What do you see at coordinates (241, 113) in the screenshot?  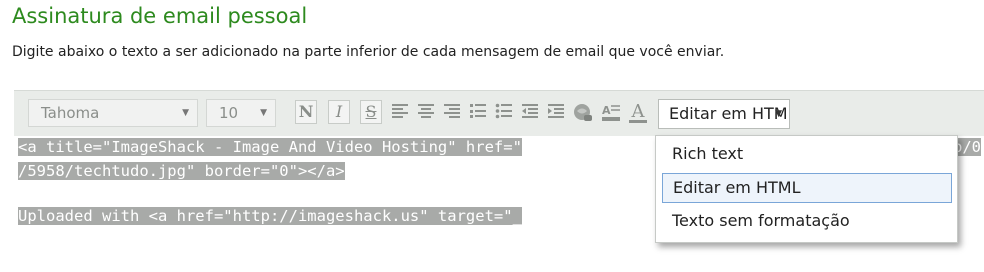 I see `font-size-select: 10 ▼` at bounding box center [241, 113].